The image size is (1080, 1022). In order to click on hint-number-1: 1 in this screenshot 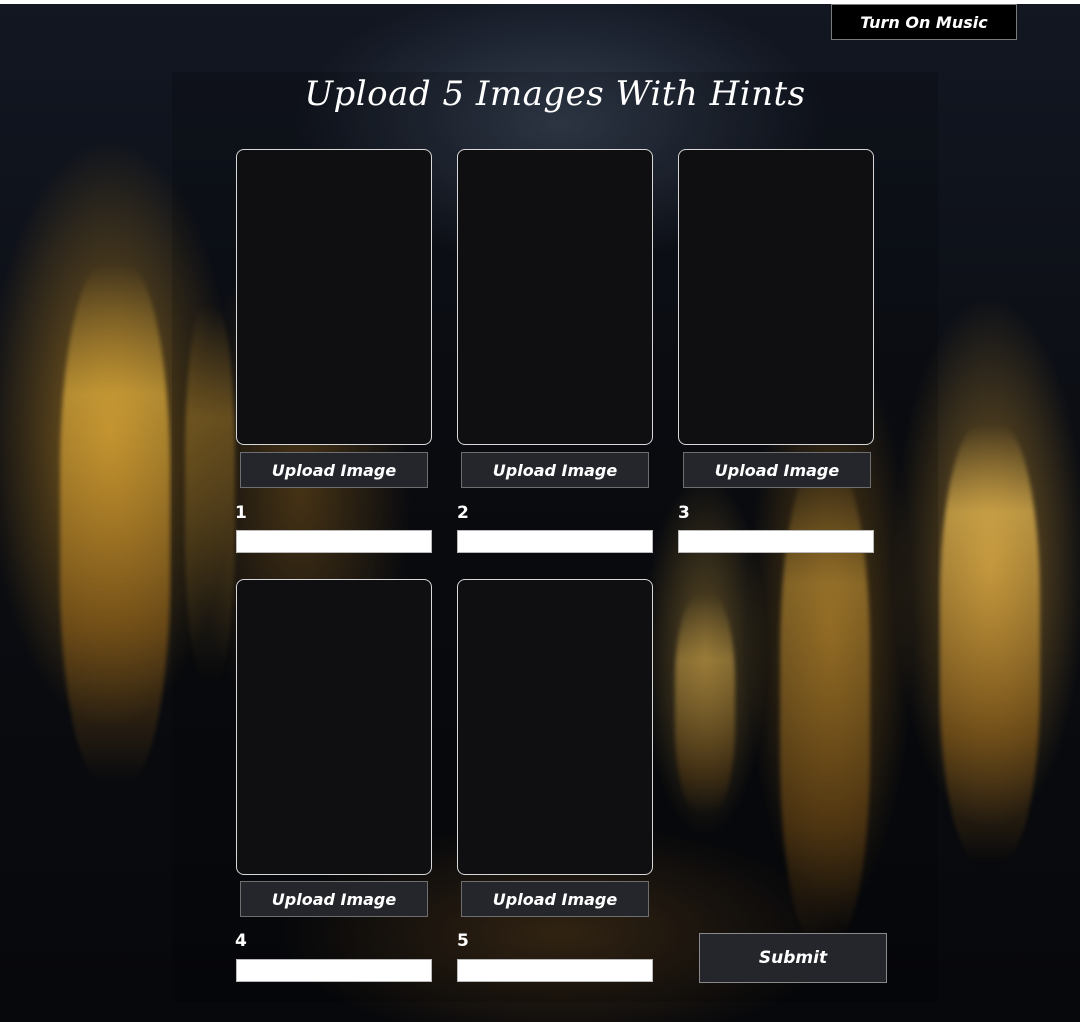, I will do `click(241, 513)`.